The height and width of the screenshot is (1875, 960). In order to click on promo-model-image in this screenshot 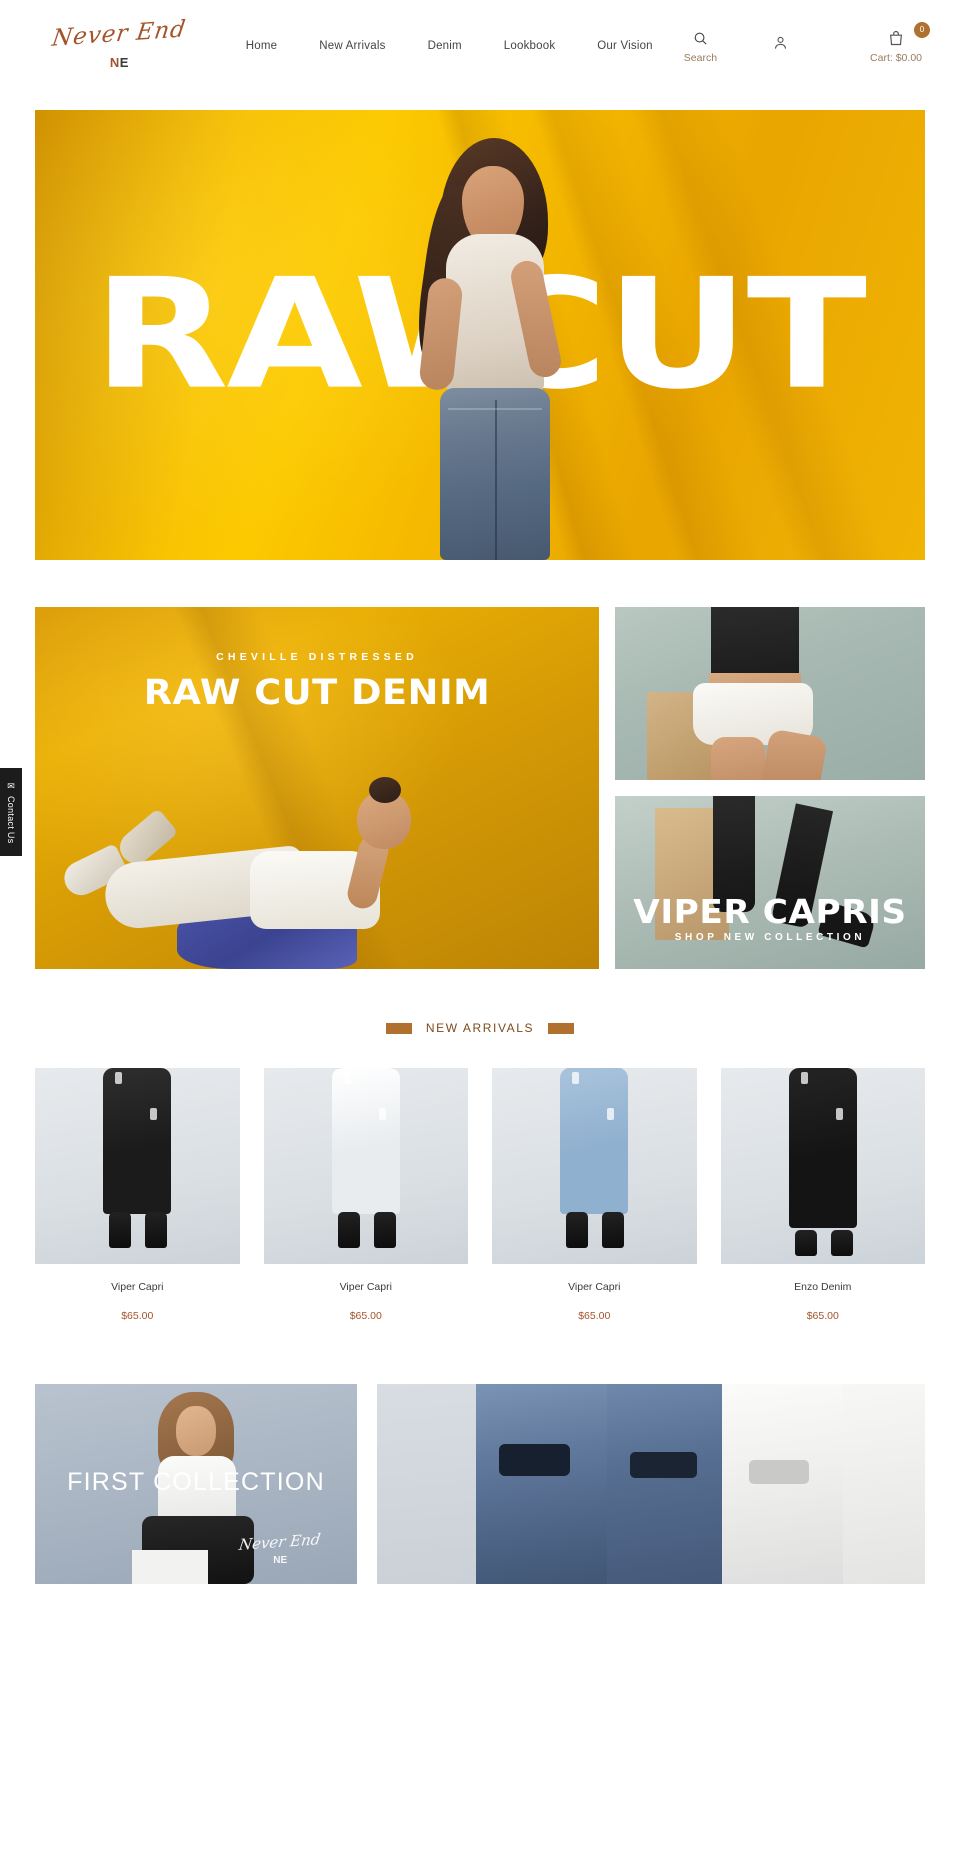, I will do `click(317, 851)`.